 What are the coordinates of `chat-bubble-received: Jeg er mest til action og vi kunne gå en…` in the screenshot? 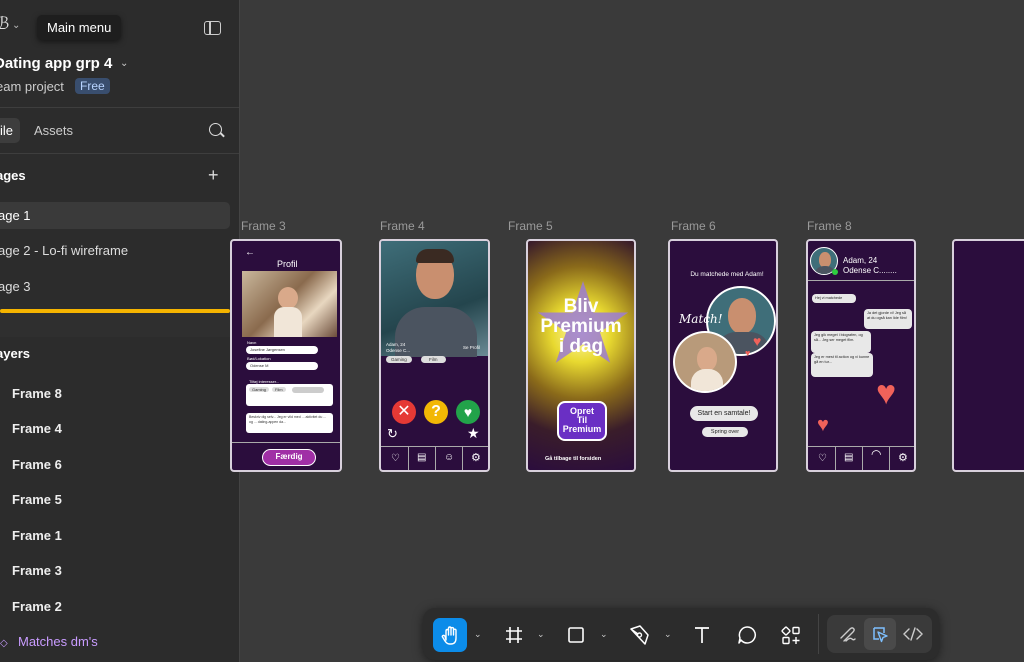 It's located at (842, 365).